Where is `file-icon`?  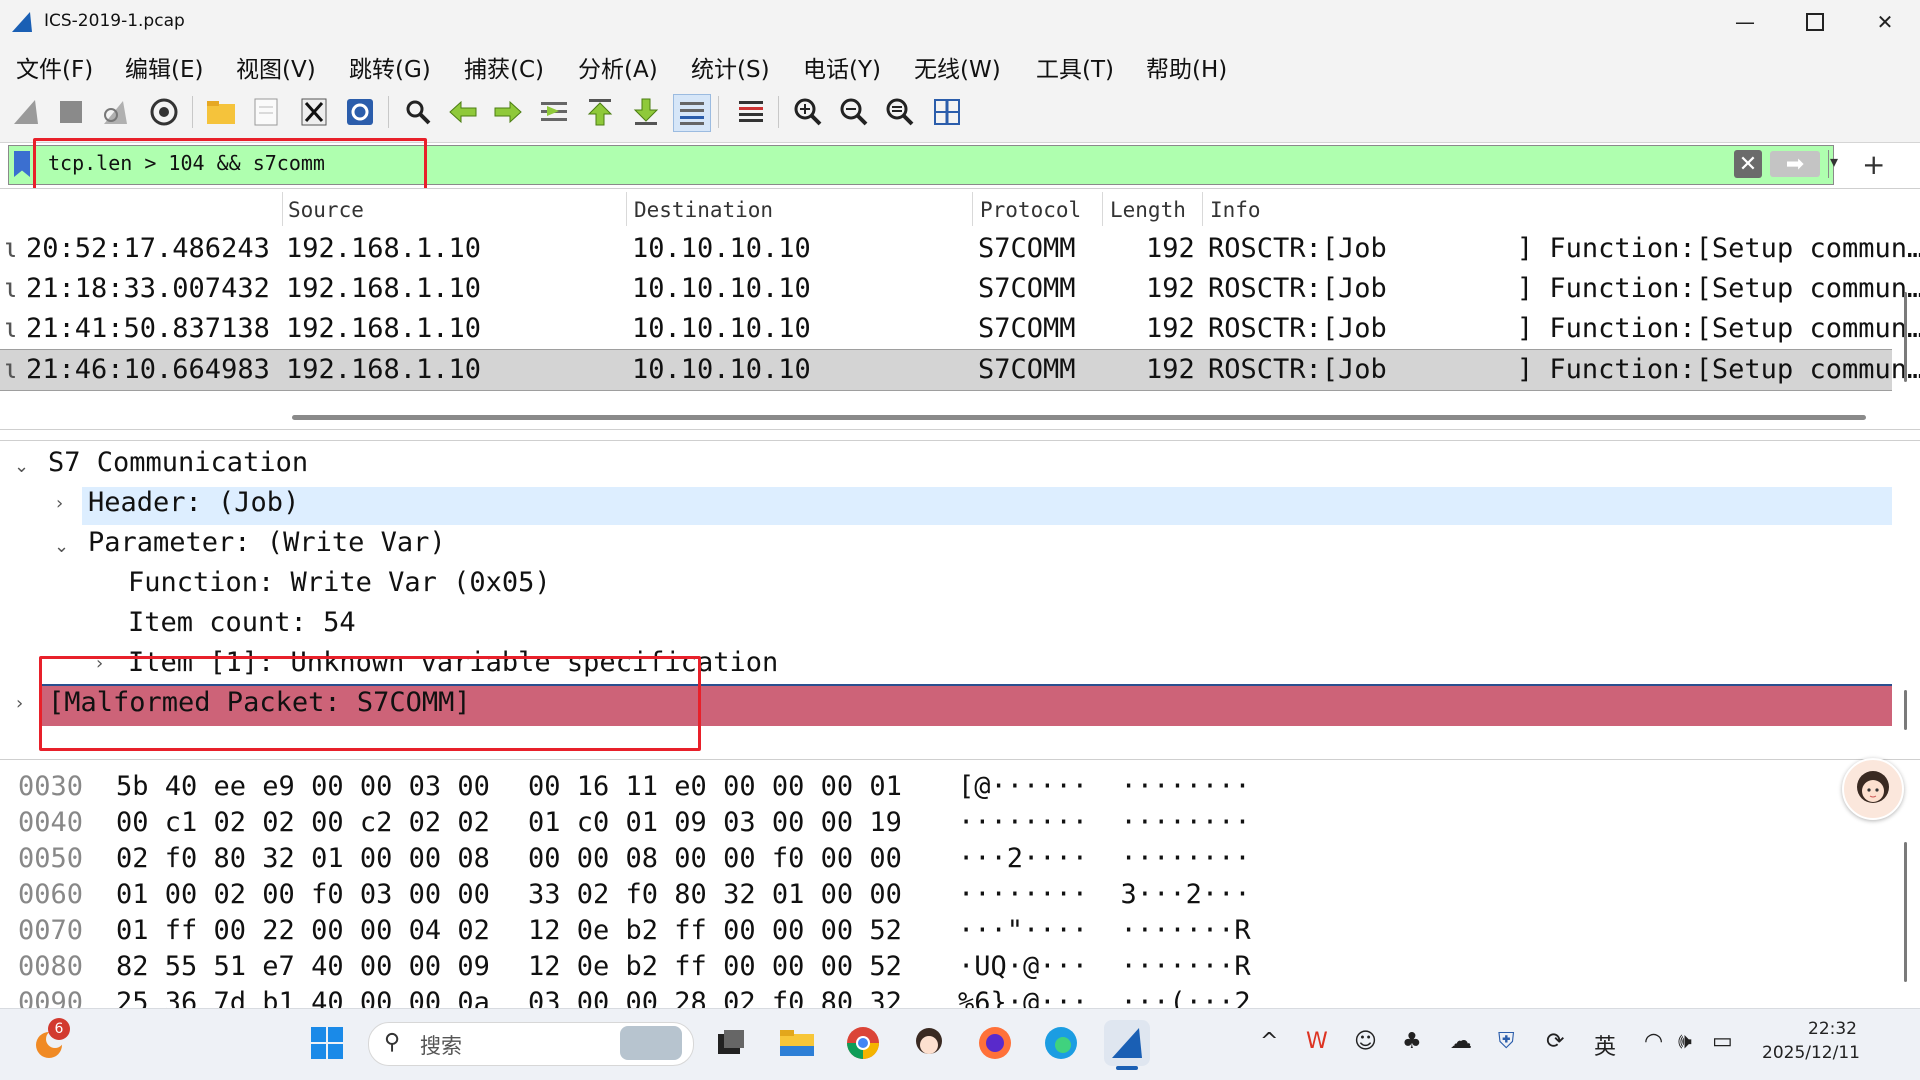 file-icon is located at coordinates (266, 112).